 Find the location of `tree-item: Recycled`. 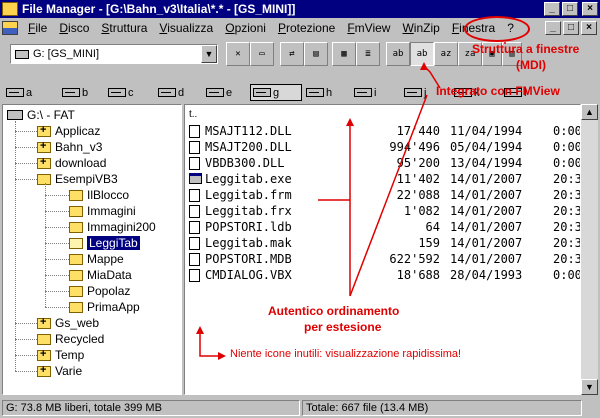

tree-item: Recycled is located at coordinates (70, 339).